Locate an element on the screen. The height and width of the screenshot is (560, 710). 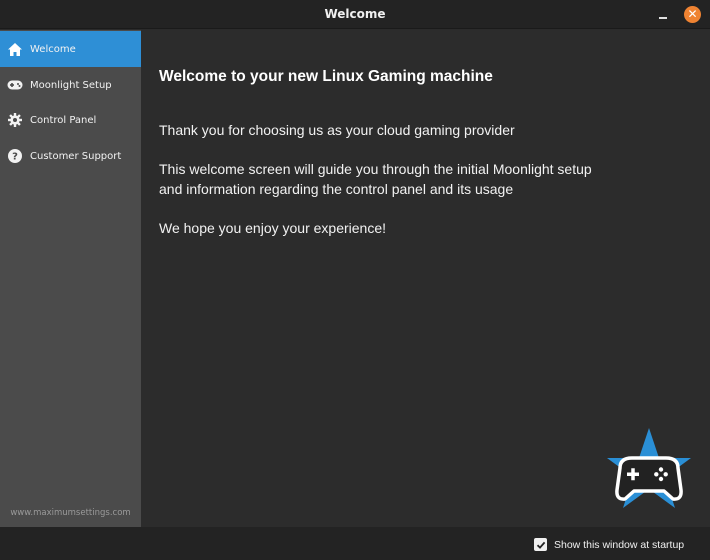
checkbox-checked-icon is located at coordinates (540, 544).